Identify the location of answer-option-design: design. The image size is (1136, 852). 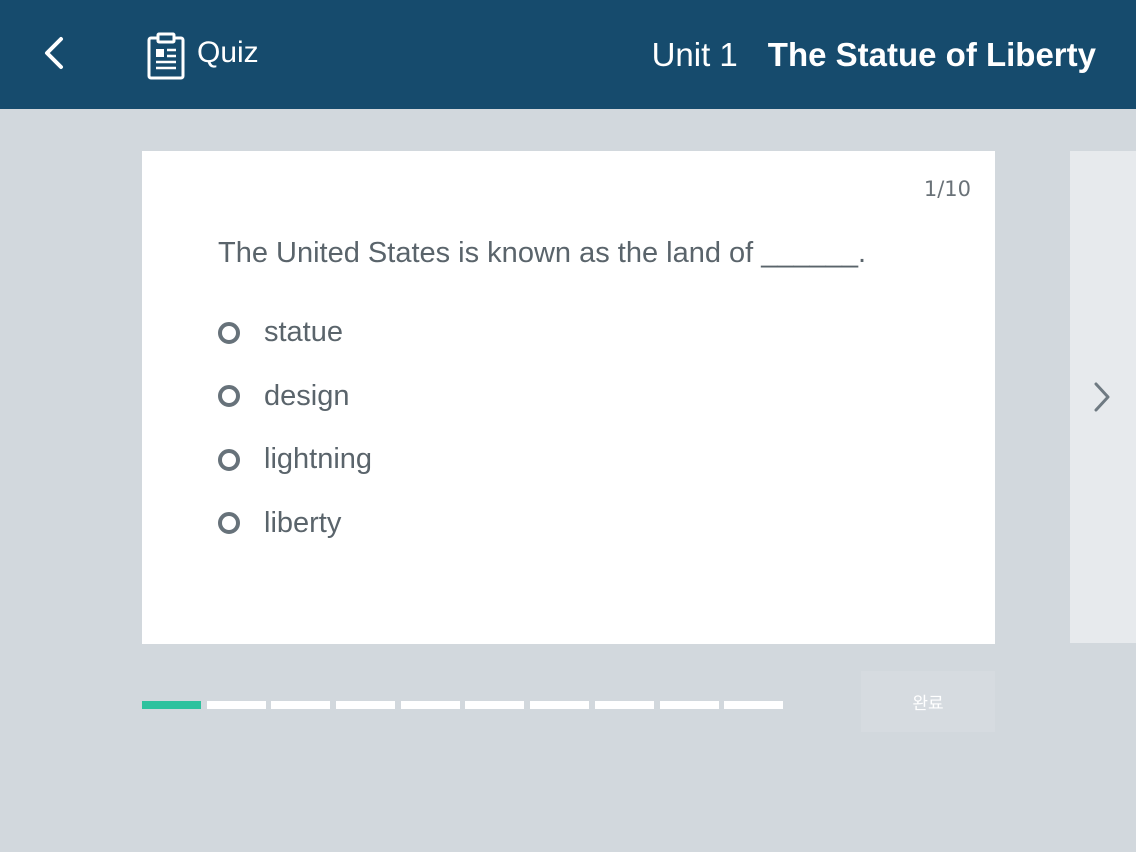
(295, 397).